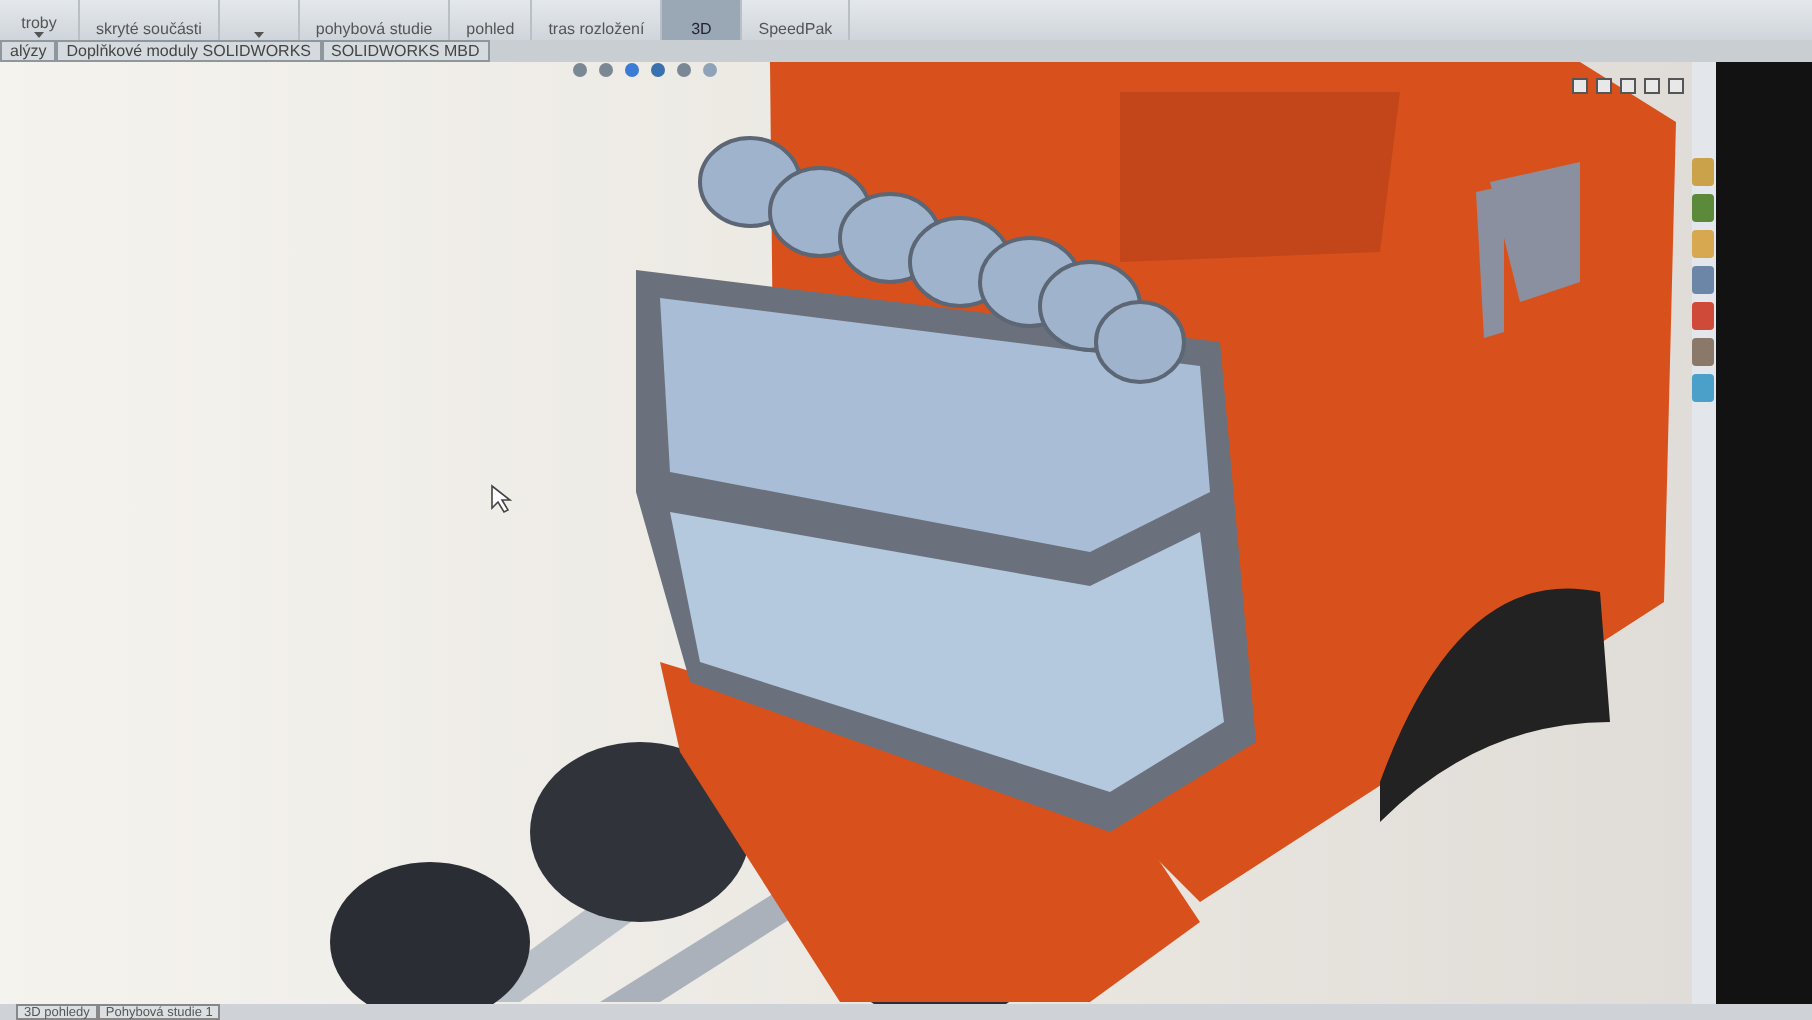 The height and width of the screenshot is (1020, 1812). I want to click on command-tab: SOLIDWORKS MBD, so click(405, 51).